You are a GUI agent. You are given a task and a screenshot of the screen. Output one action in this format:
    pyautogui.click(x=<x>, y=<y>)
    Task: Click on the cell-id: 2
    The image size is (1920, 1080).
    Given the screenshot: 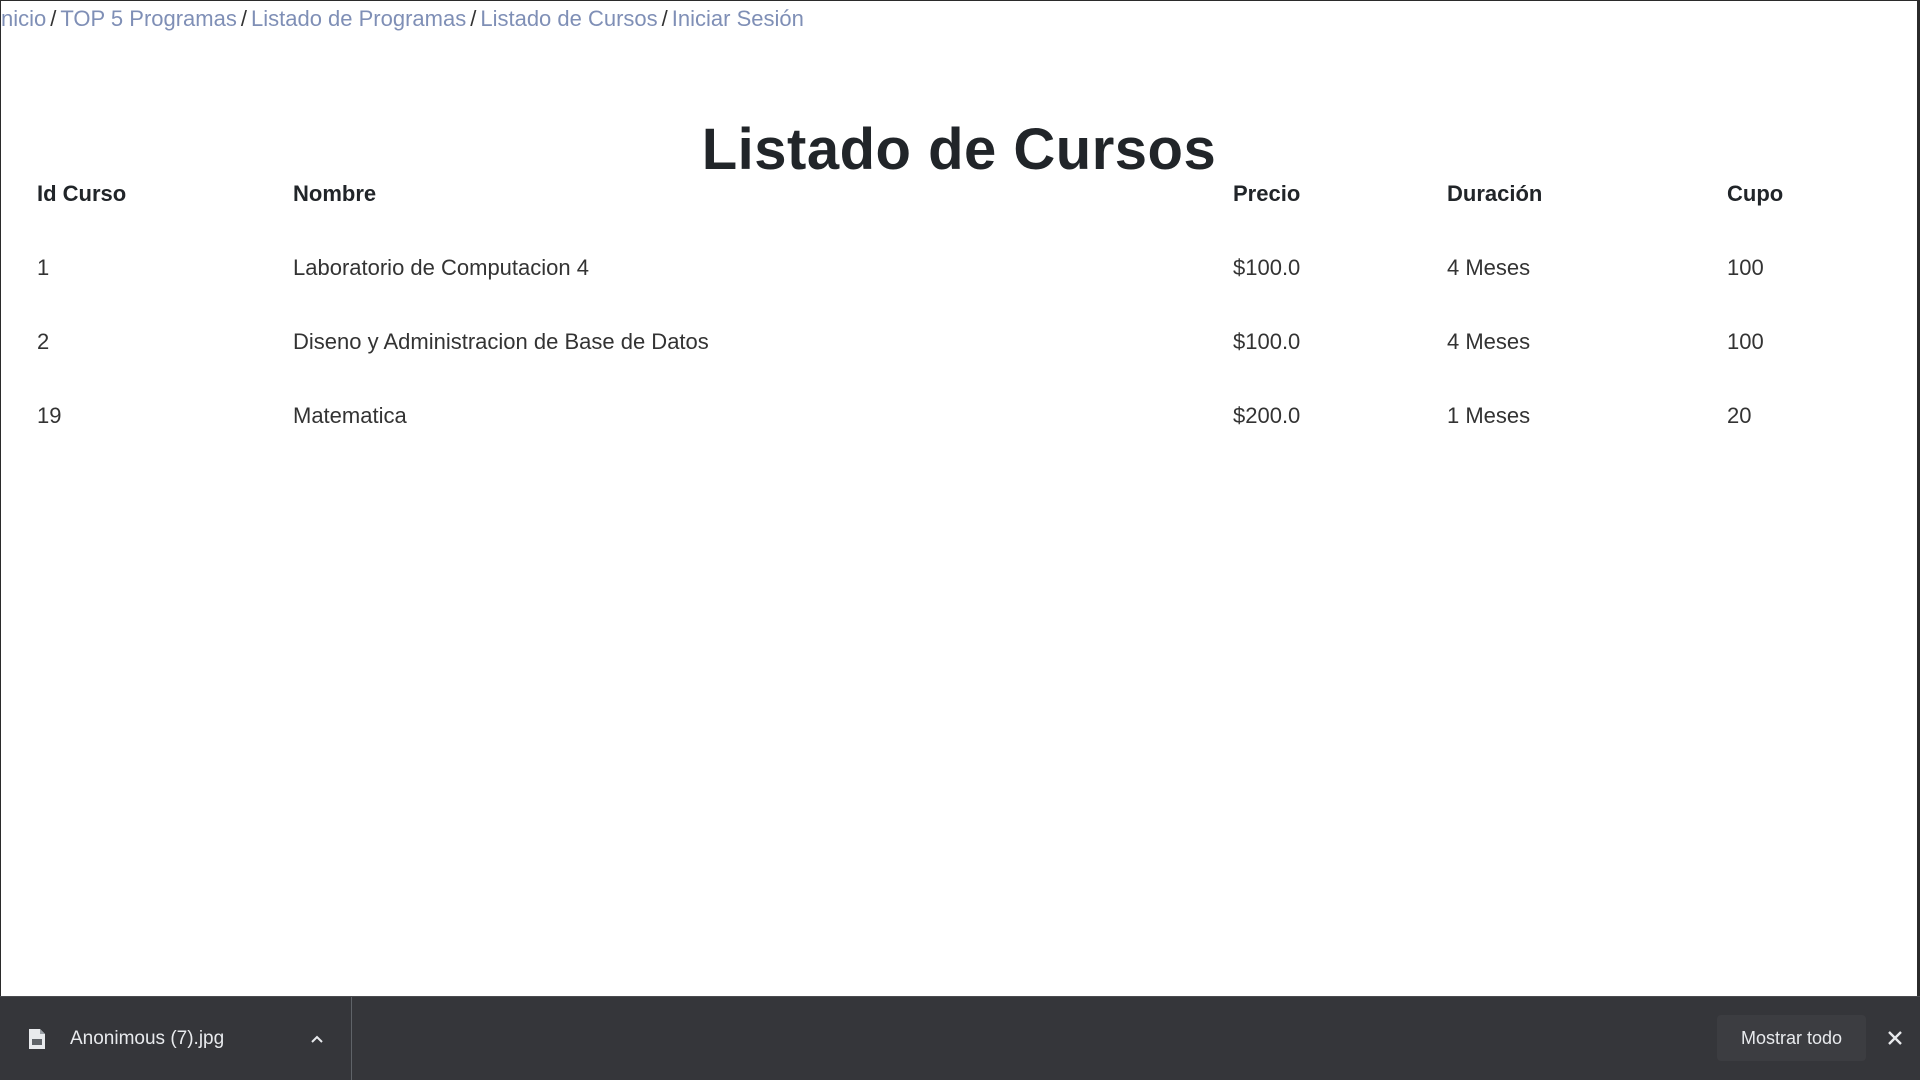 What is the action you would take?
    pyautogui.click(x=43, y=341)
    